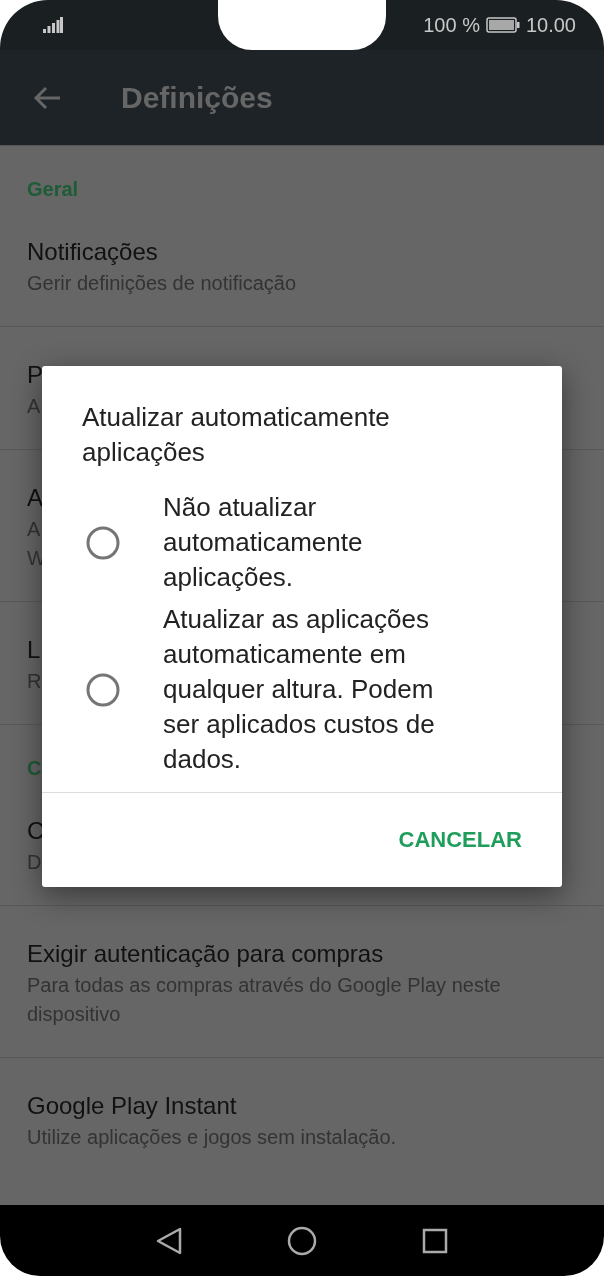 Image resolution: width=604 pixels, height=1276 pixels. I want to click on recents-icon, so click(435, 1240).